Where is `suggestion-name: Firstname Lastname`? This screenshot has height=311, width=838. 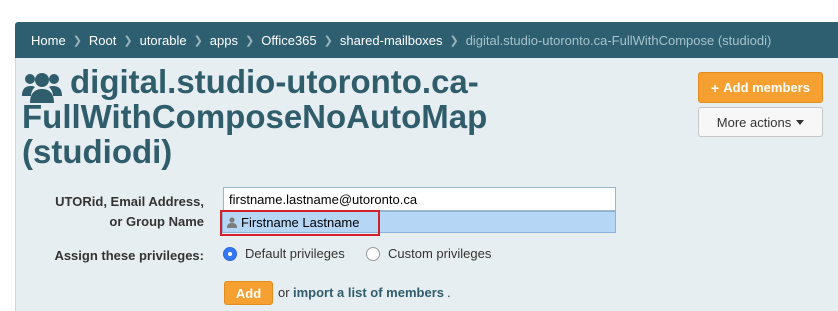 suggestion-name: Firstname Lastname is located at coordinates (300, 222).